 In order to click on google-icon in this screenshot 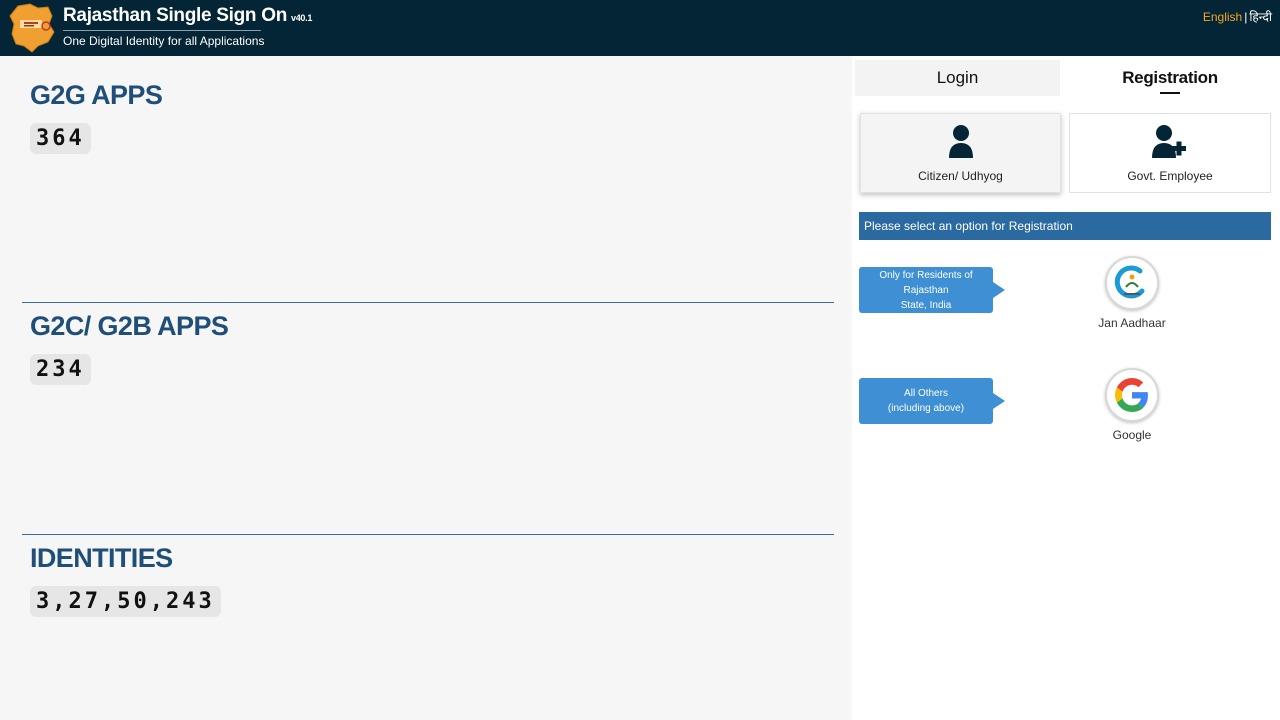, I will do `click(1131, 395)`.